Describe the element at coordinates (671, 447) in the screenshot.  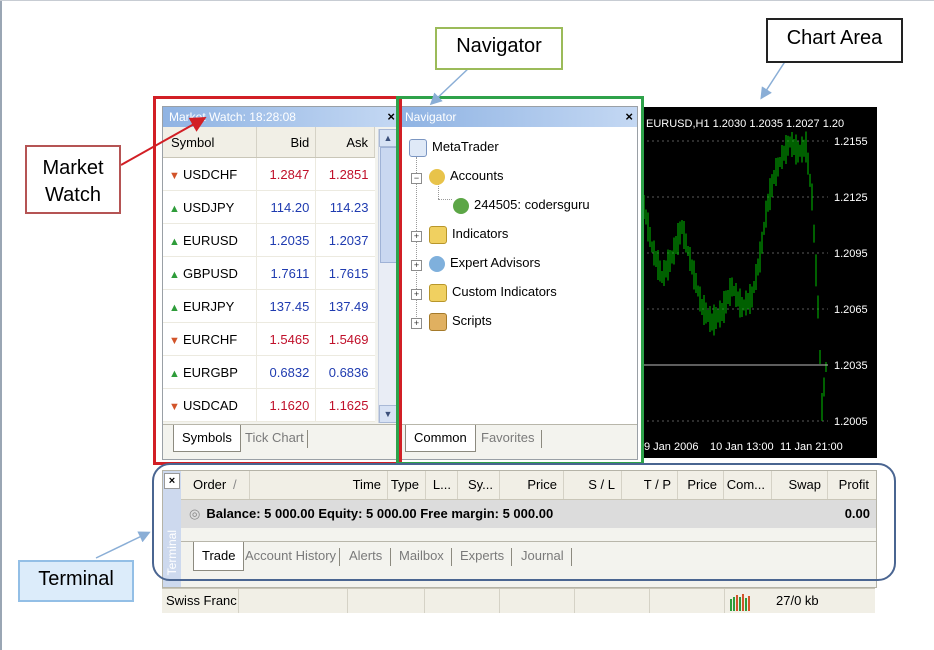
I see `x-tick-label: 9 Jan 2006` at that location.